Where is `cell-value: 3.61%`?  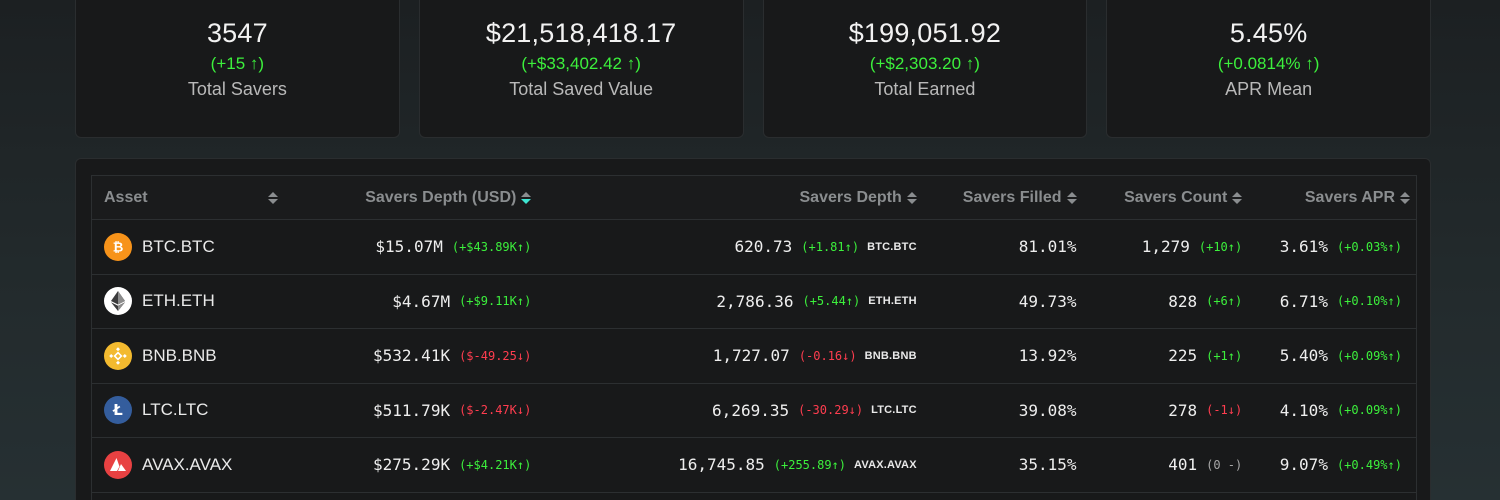 cell-value: 3.61% is located at coordinates (1303, 247).